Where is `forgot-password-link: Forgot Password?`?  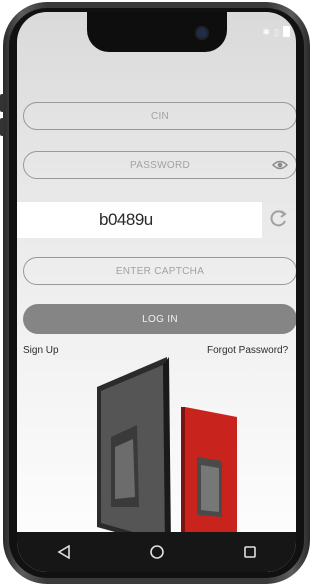
forgot-password-link: Forgot Password? is located at coordinates (247, 350).